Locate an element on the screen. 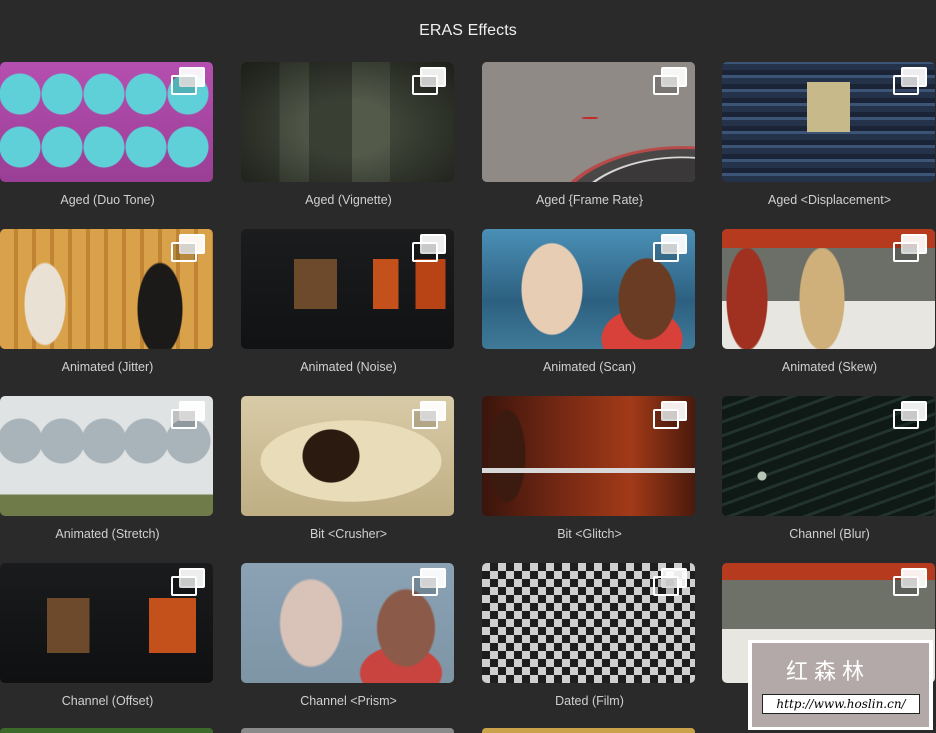 The height and width of the screenshot is (733, 936). effect-tile-bit-glitch: Bit <Glitch> is located at coordinates (589, 468).